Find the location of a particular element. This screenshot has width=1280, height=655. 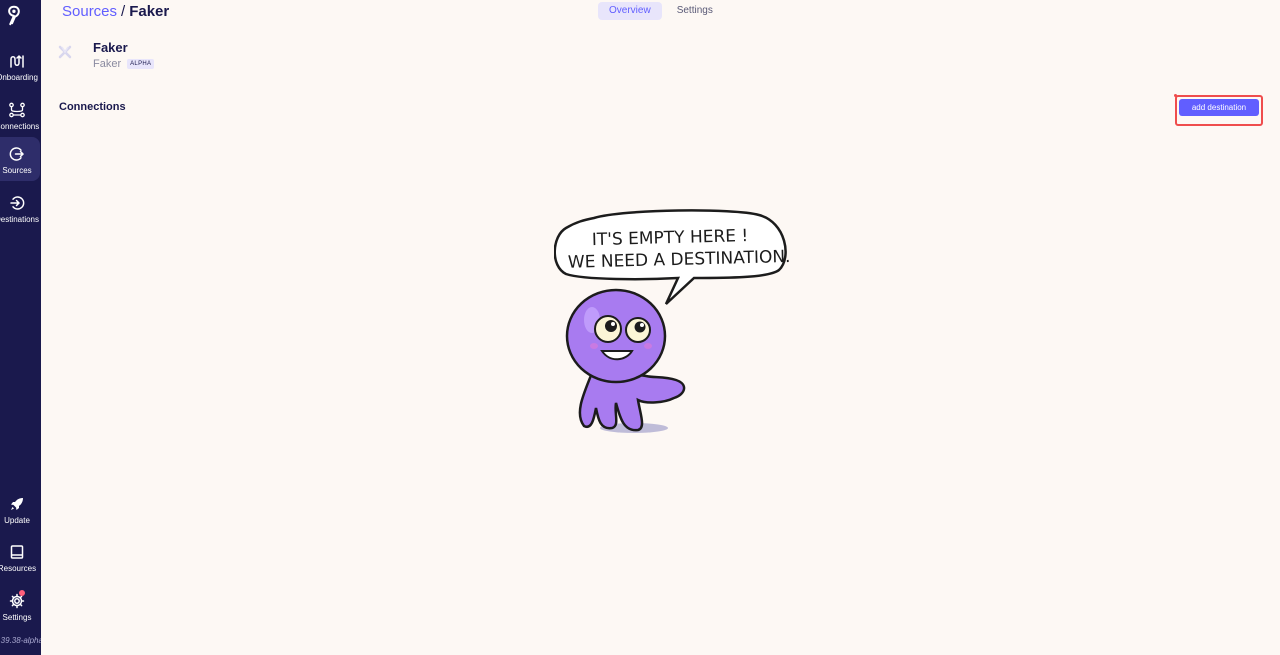

page-tabs: Overview Settings is located at coordinates (663, 11).